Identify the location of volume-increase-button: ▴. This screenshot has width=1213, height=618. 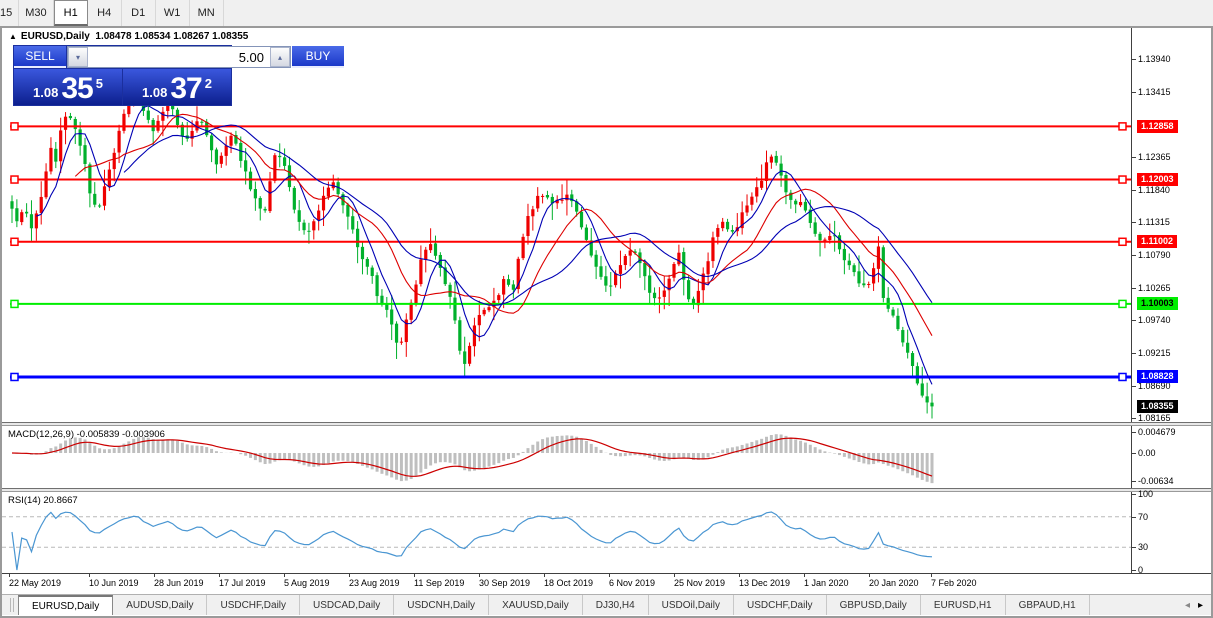
(280, 57).